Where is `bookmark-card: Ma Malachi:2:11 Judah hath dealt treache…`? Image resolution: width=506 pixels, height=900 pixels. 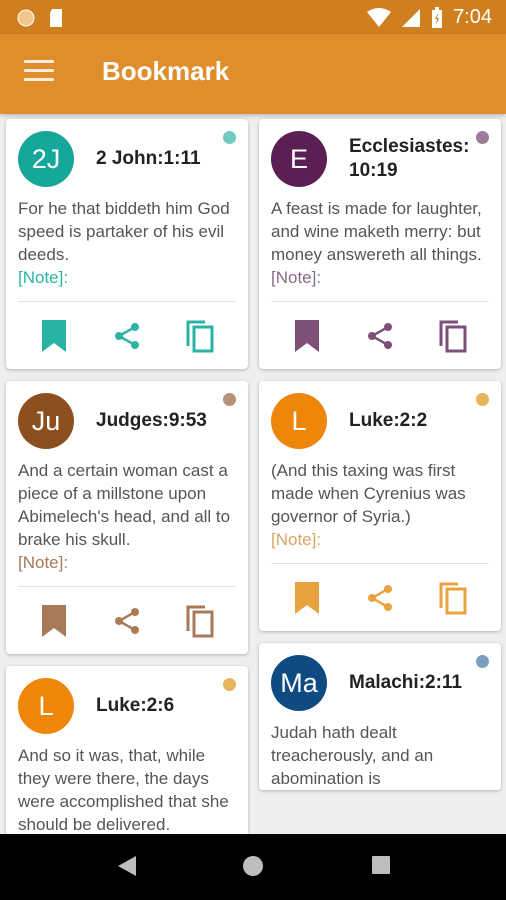 bookmark-card: Ma Malachi:2:11 Judah hath dealt treache… is located at coordinates (380, 716).